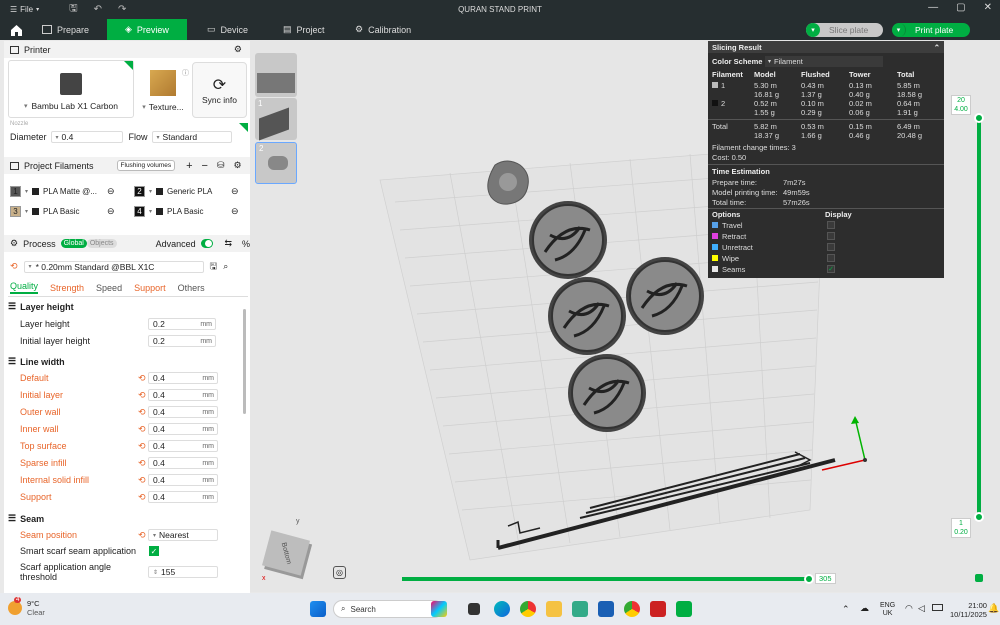 This screenshot has height=625, width=1000. What do you see at coordinates (988, 7) in the screenshot?
I see `close-icon: ✕` at bounding box center [988, 7].